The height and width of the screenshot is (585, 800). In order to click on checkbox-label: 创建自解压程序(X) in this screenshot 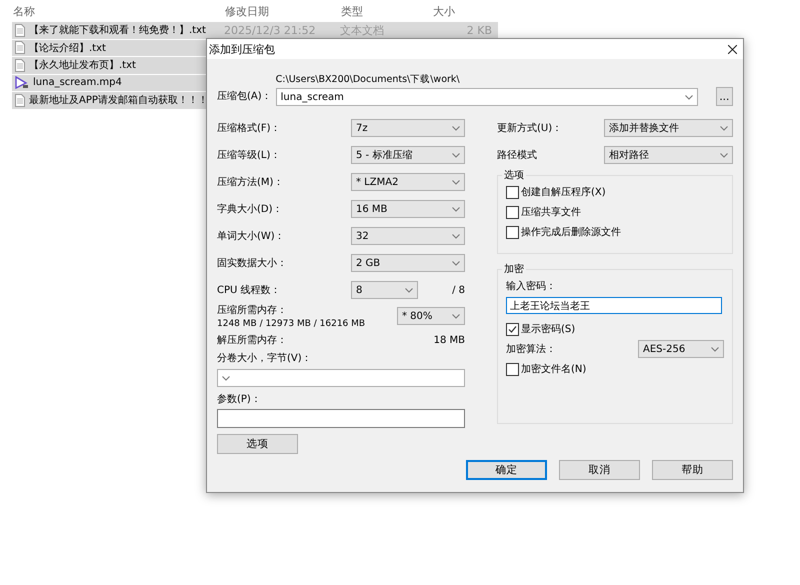, I will do `click(563, 192)`.